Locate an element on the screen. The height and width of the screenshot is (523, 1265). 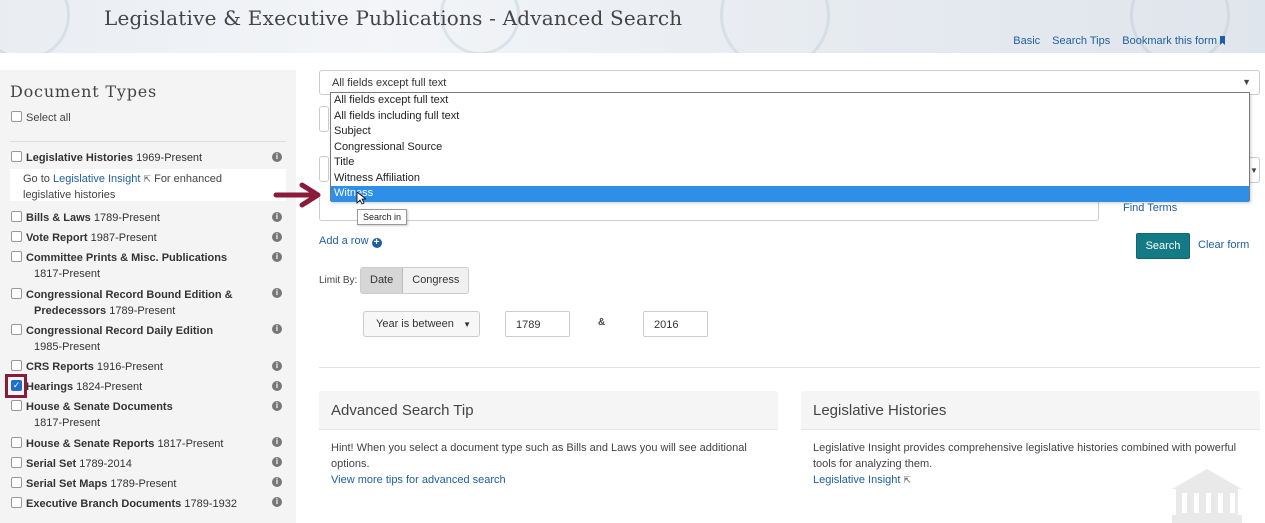
panel-title: Advanced Search Tip is located at coordinates (548, 410).